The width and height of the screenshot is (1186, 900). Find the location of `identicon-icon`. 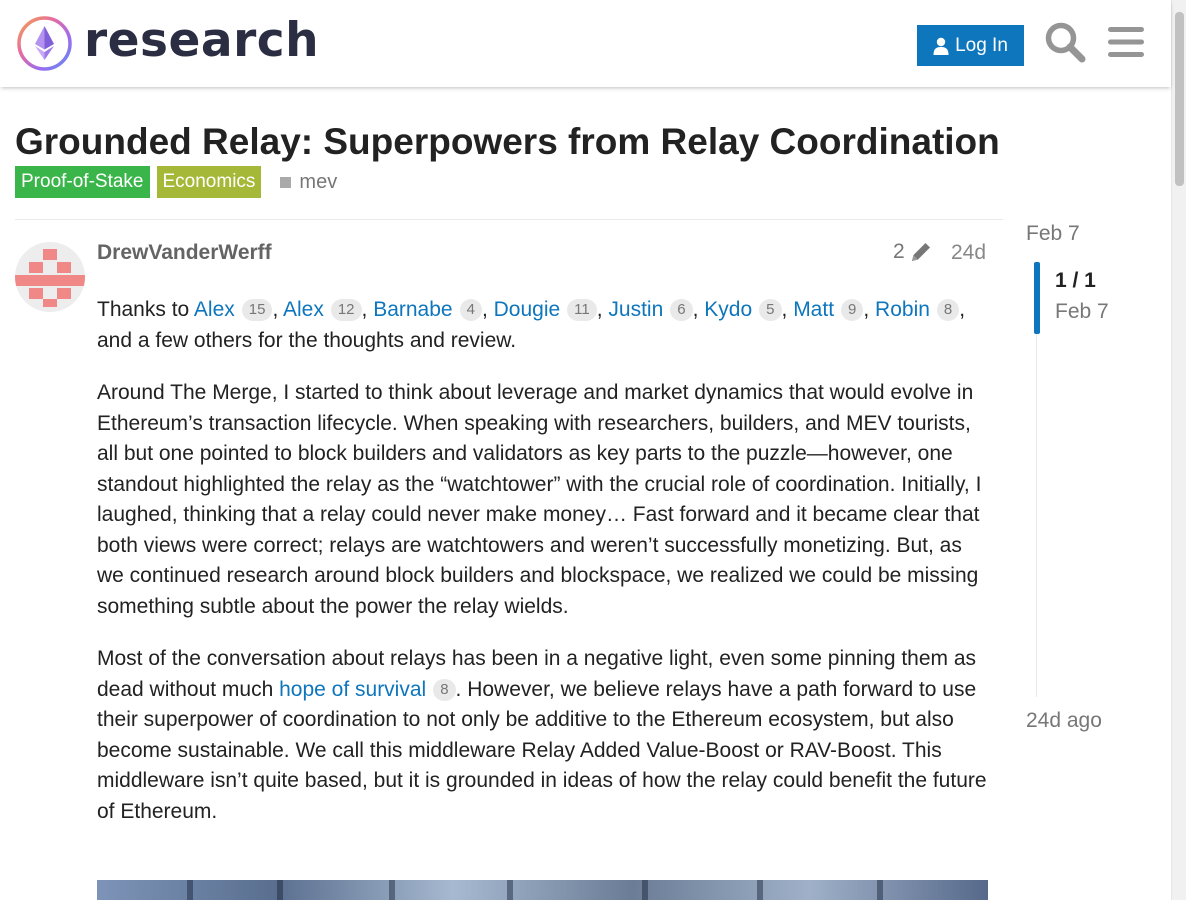

identicon-icon is located at coordinates (50, 278).